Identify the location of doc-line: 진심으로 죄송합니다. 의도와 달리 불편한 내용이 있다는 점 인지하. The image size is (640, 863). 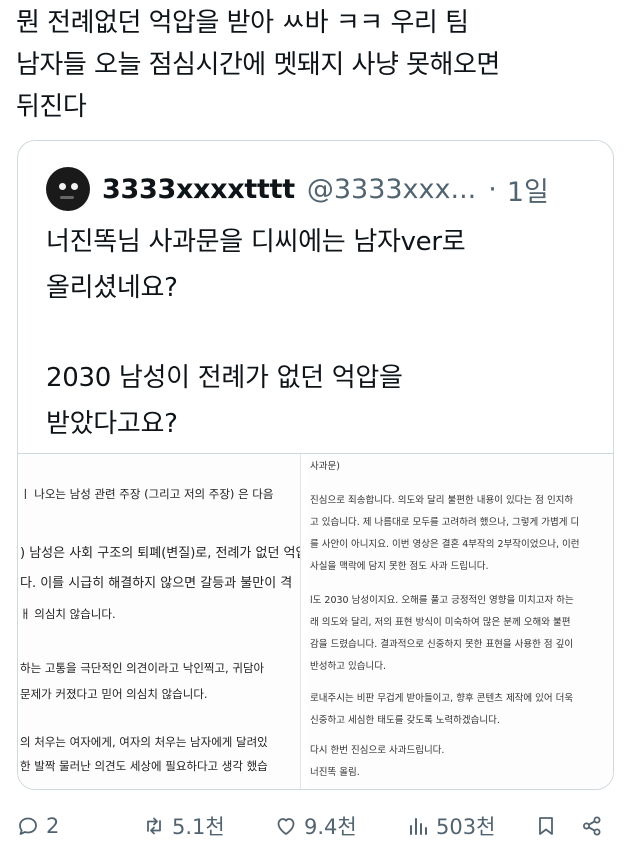
(442, 500).